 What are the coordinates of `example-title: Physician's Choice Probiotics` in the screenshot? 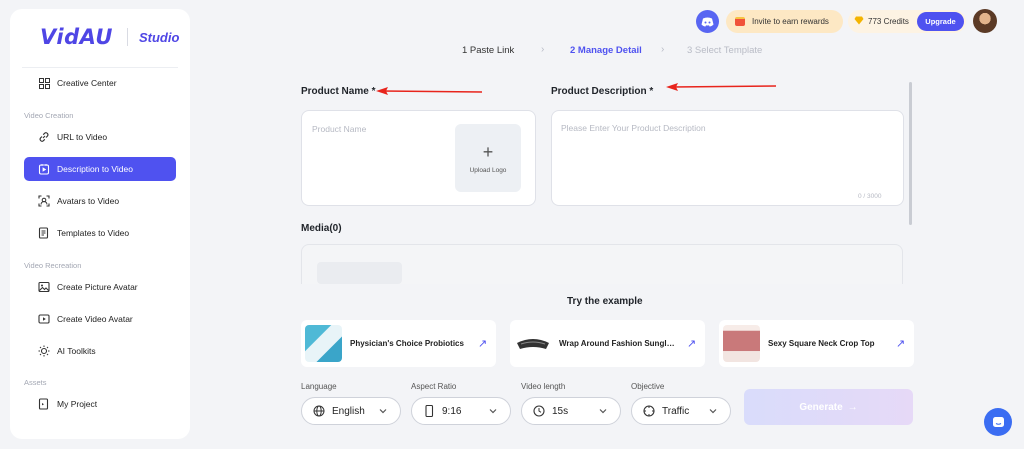 It's located at (407, 343).